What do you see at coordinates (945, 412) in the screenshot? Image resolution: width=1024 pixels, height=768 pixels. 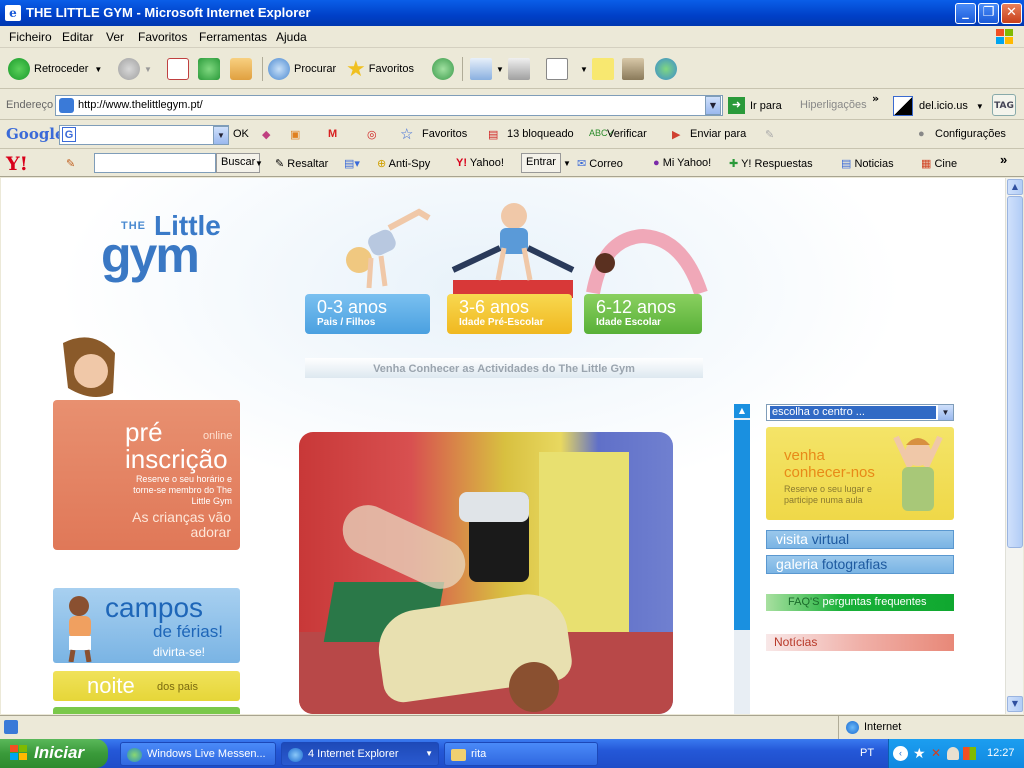 I see `centro-dropdown-icon: ▼` at bounding box center [945, 412].